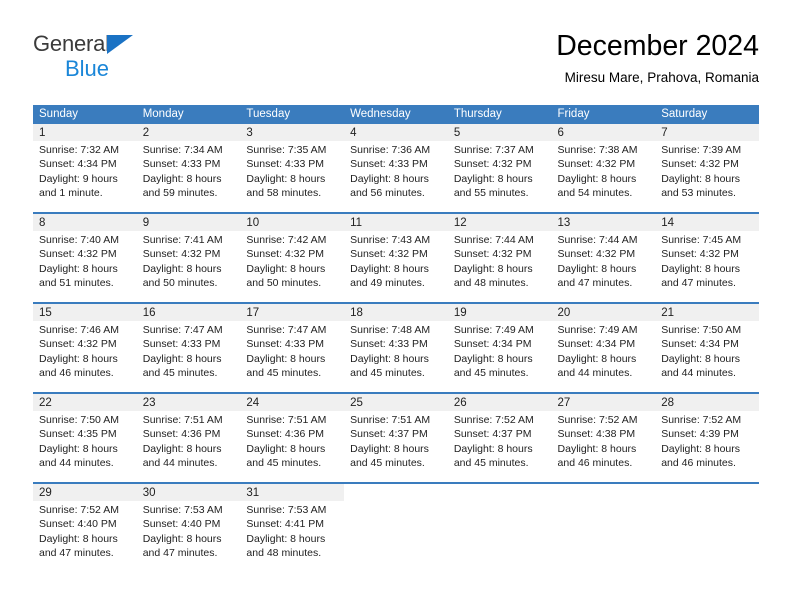 This screenshot has width=792, height=612. I want to click on day-number-cell: 31, so click(292, 491).